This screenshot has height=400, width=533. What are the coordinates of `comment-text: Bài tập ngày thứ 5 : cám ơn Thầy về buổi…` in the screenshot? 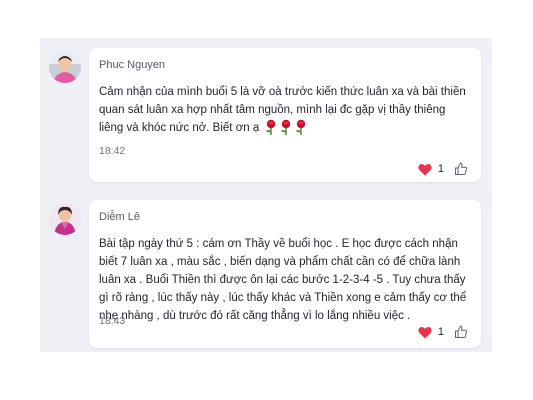 It's located at (283, 280).